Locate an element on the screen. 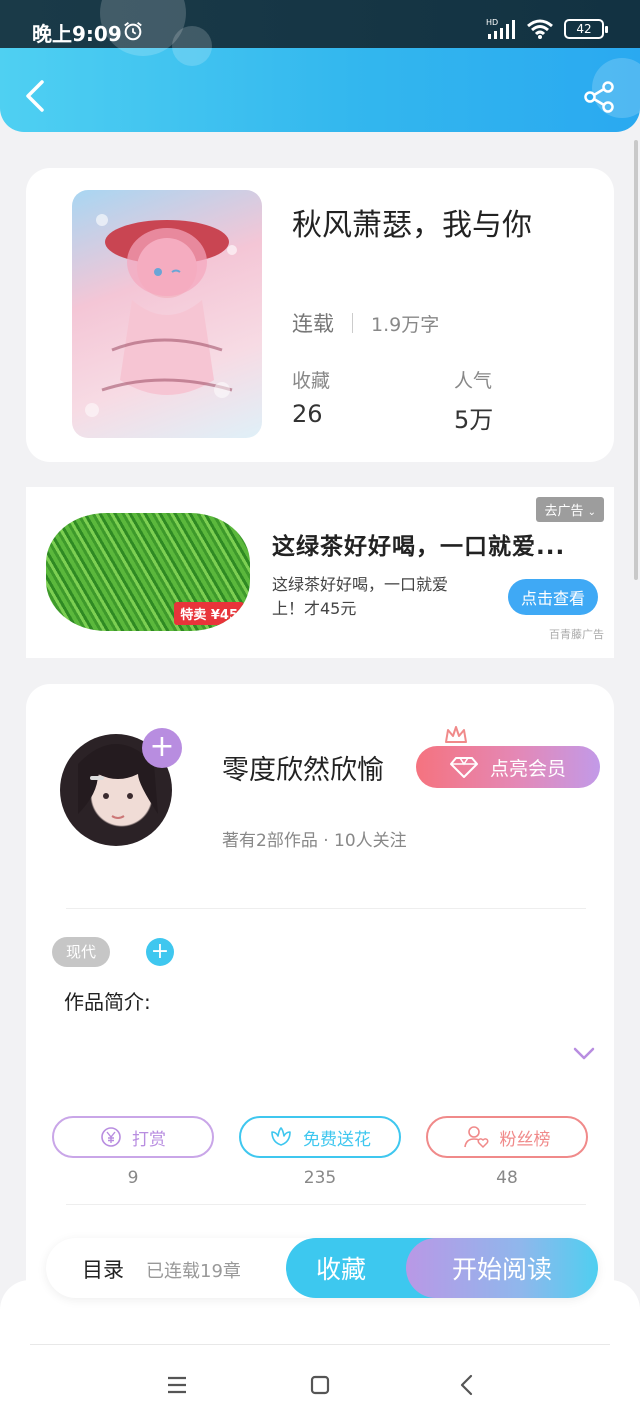  status-time: 晚上9:09 is located at coordinates (77, 34).